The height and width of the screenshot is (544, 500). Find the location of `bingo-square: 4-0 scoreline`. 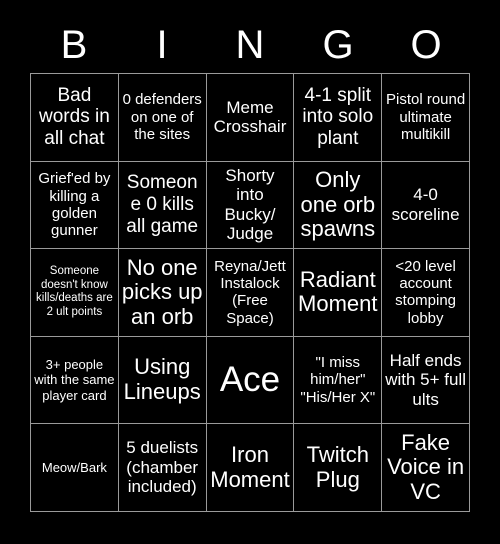

bingo-square: 4-0 scoreline is located at coordinates (425, 205).